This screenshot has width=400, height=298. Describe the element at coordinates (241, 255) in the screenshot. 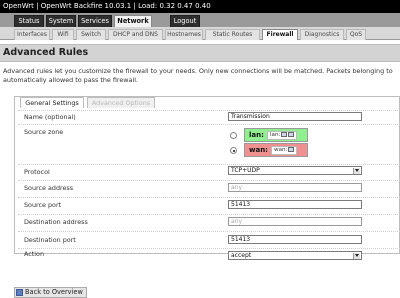

I see `action-value: accept` at that location.